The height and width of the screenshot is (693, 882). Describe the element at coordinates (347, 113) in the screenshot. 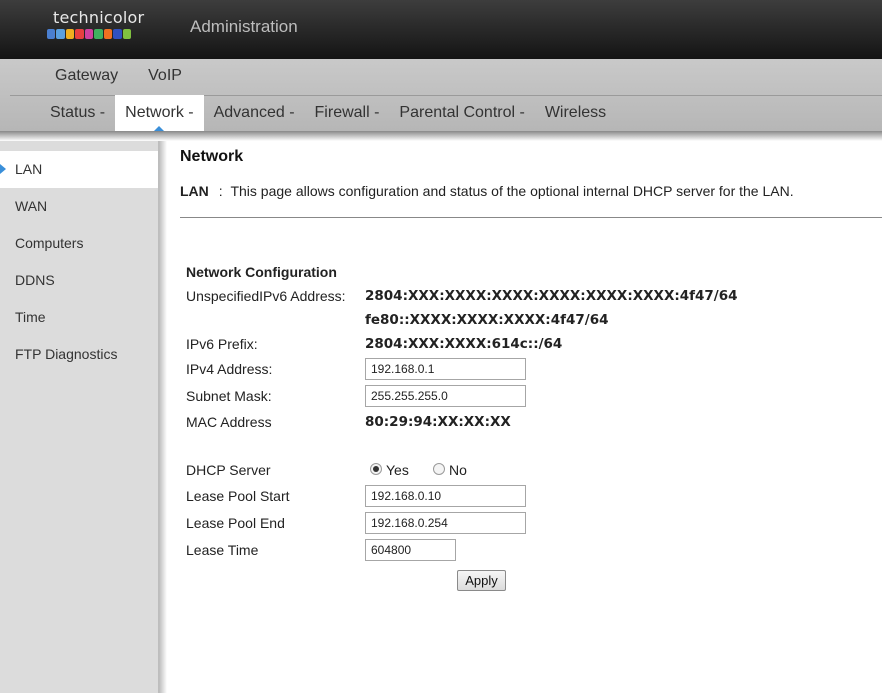

I see `tab-firewall: Firewall -` at that location.